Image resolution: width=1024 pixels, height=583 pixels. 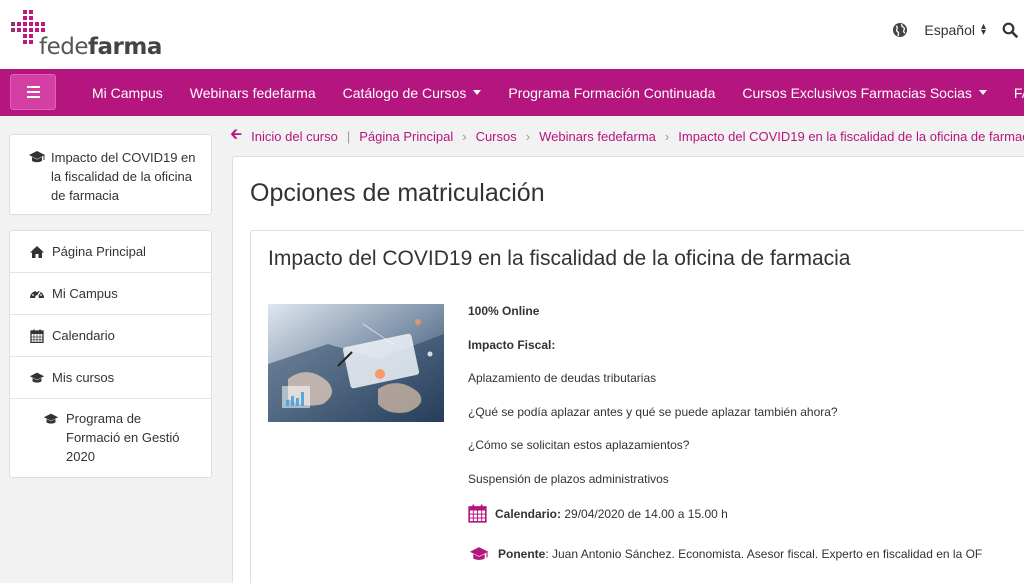 What do you see at coordinates (579, 445) in the screenshot?
I see `summary-line: ¿Cómo se solicitan estos aplazamientos?` at bounding box center [579, 445].